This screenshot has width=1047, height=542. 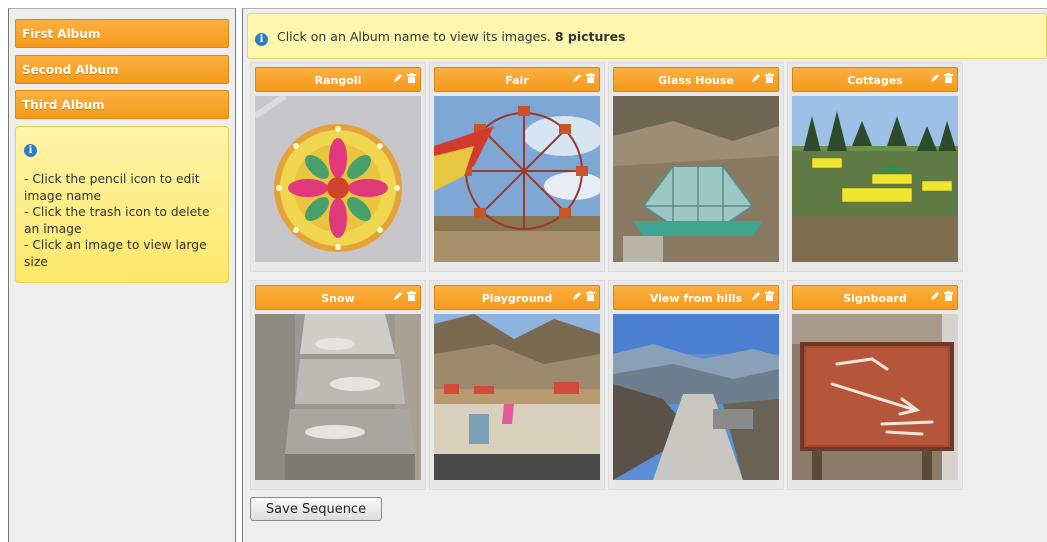 I want to click on album-button-second: Second Album, so click(x=122, y=69).